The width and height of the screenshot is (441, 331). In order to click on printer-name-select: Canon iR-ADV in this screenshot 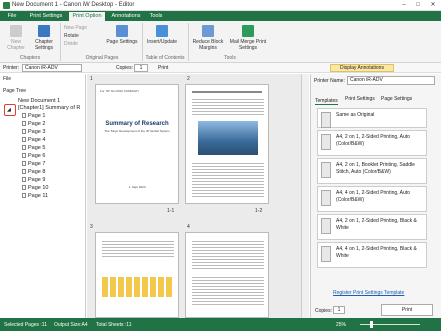, I will do `click(391, 80)`.